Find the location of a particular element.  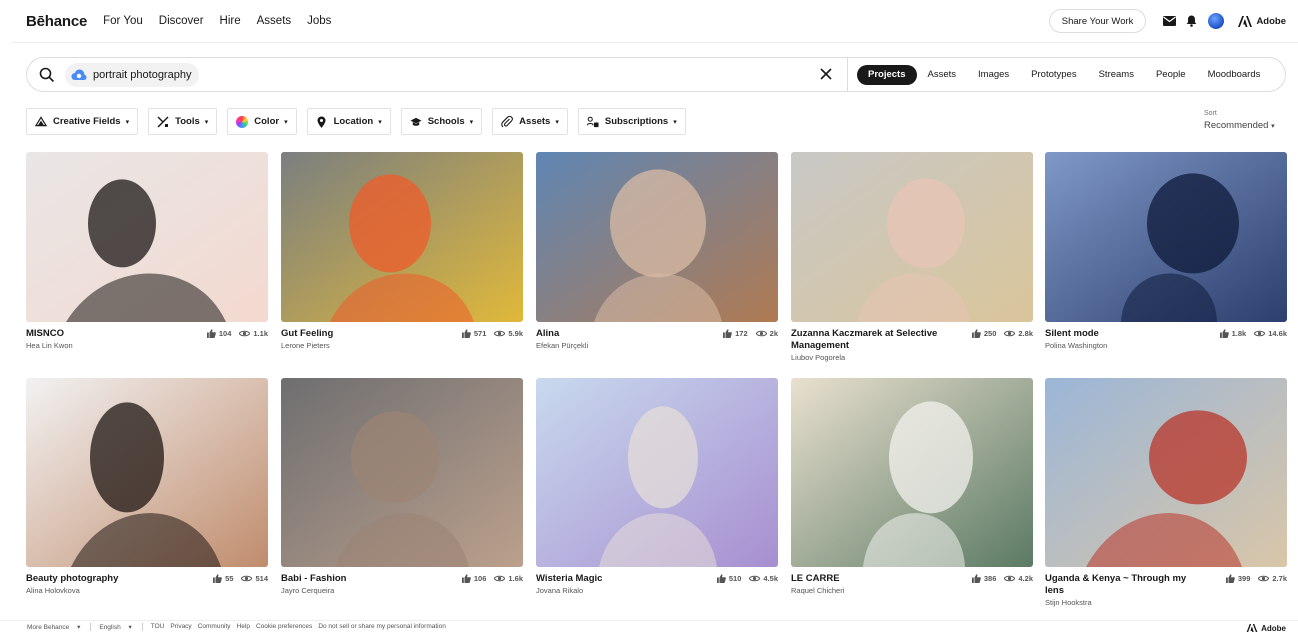

footer-more-behance: More Behance ▾ is located at coordinates (53, 627).